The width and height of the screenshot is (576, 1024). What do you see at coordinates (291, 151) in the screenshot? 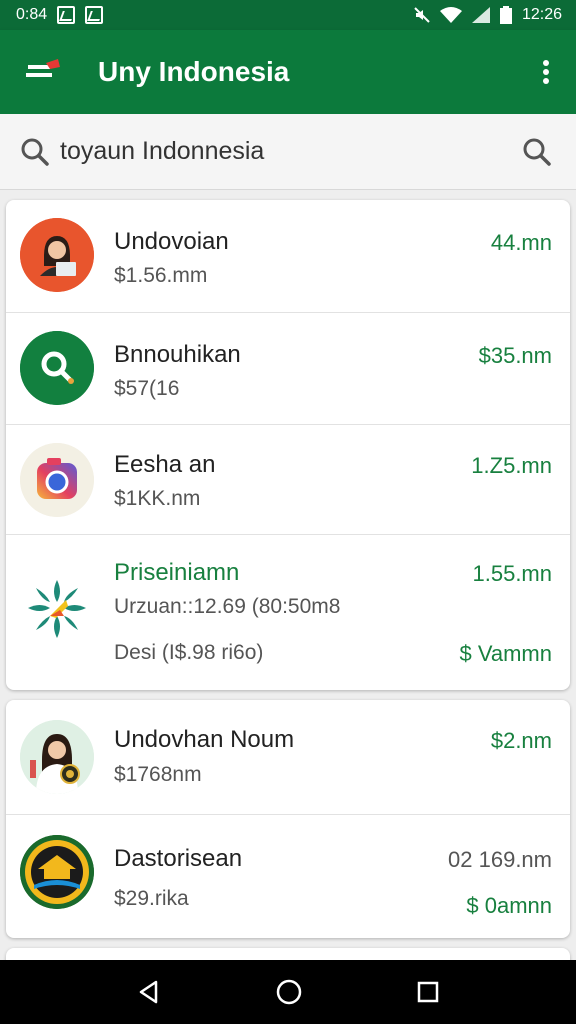
I see `search-input: toyaun Indonnesia` at bounding box center [291, 151].